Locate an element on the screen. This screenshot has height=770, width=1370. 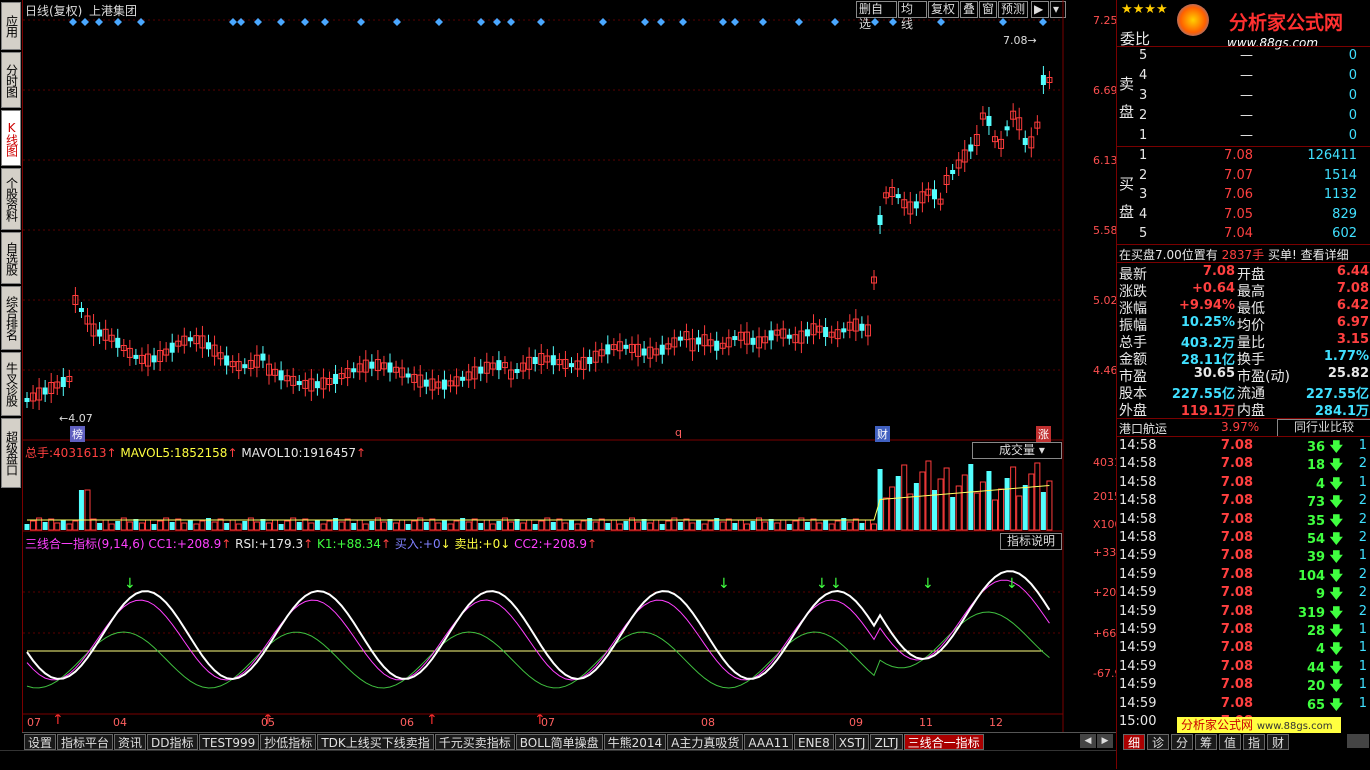
tab-super-quote: 超级盘口 is located at coordinates (11, 453).